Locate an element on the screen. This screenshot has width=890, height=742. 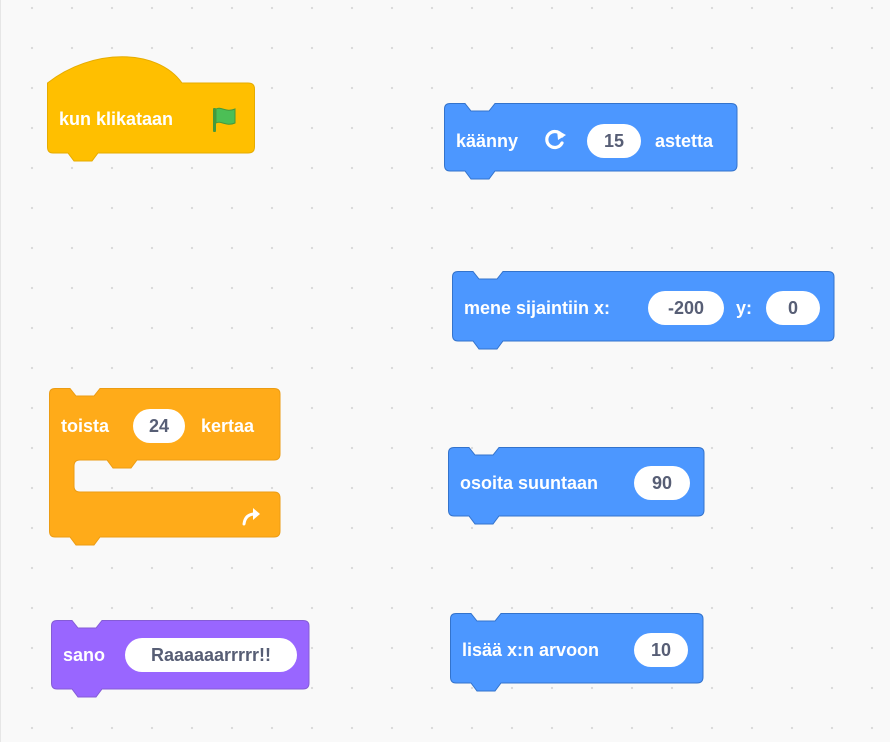
loop-arrow-icon is located at coordinates (251, 517).